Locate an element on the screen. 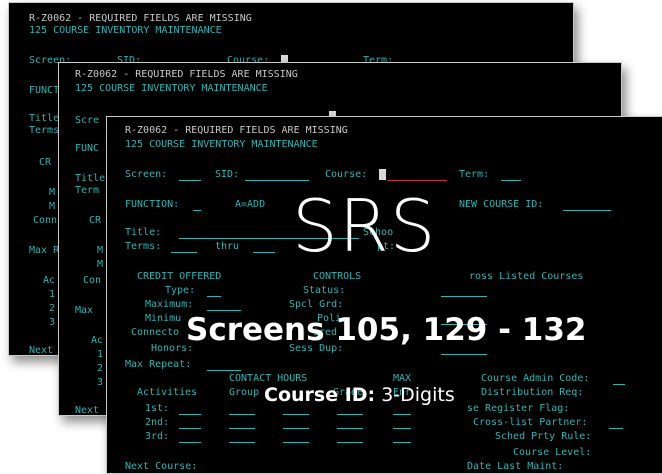  overlay-subtitle: Screens 105, 129 - 132 is located at coordinates (386, 330).